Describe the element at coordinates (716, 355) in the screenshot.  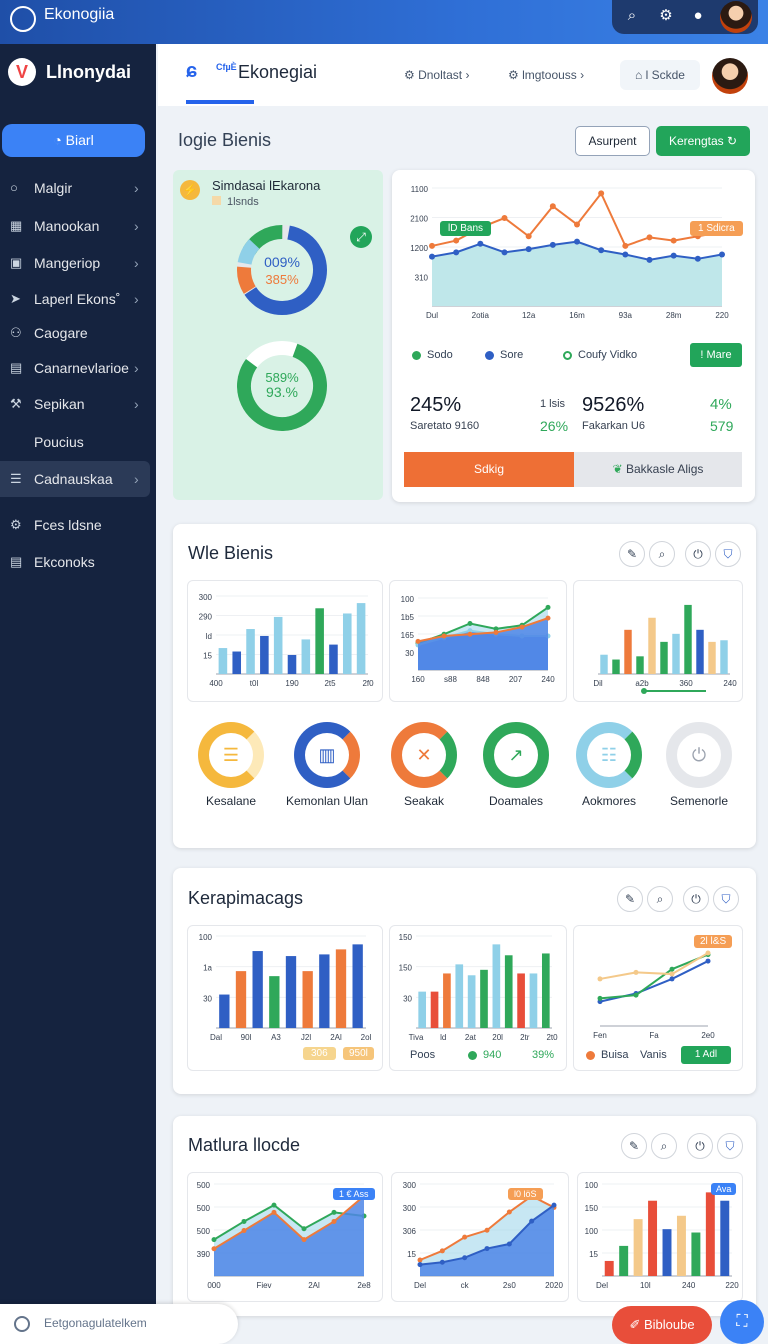
I see `more-button: ! Mare` at that location.